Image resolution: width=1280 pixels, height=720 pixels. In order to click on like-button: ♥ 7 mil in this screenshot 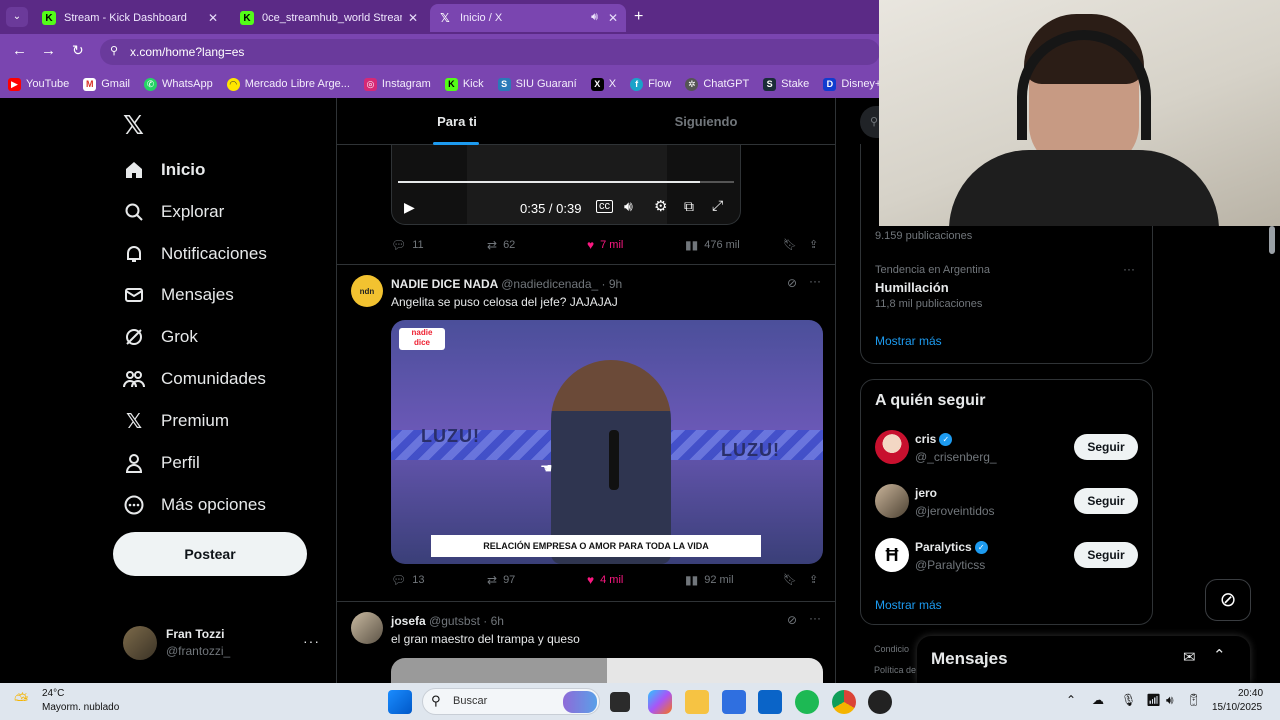, I will do `click(605, 245)`.